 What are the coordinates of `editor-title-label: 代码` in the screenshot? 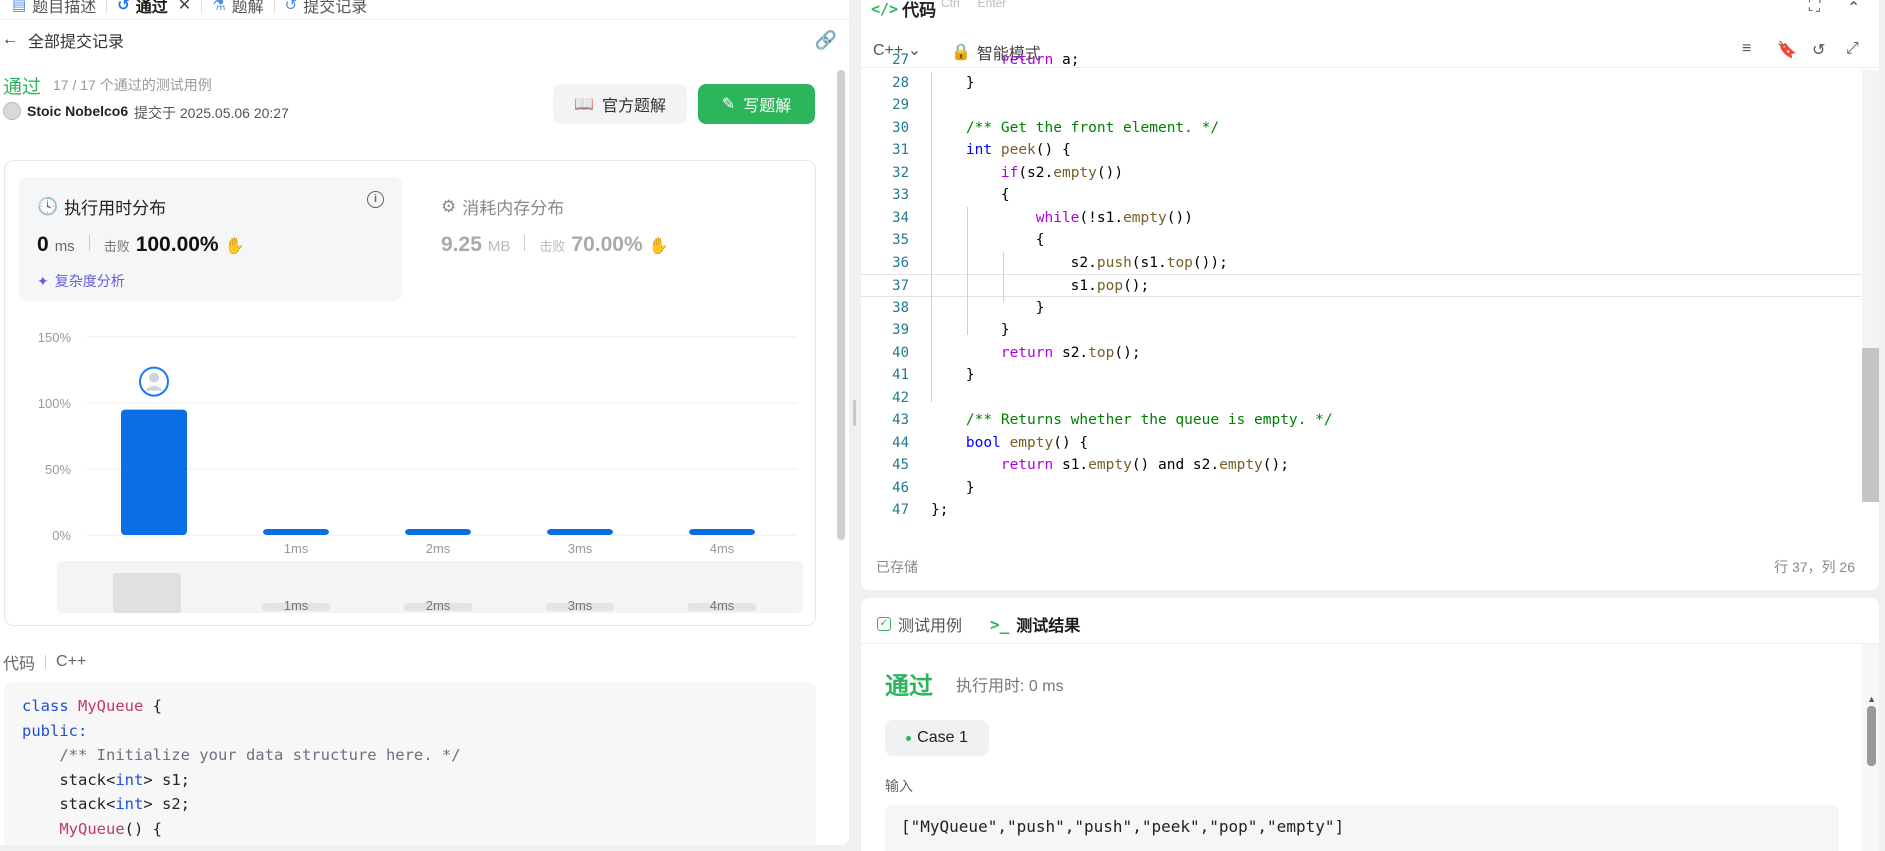 It's located at (919, 10).